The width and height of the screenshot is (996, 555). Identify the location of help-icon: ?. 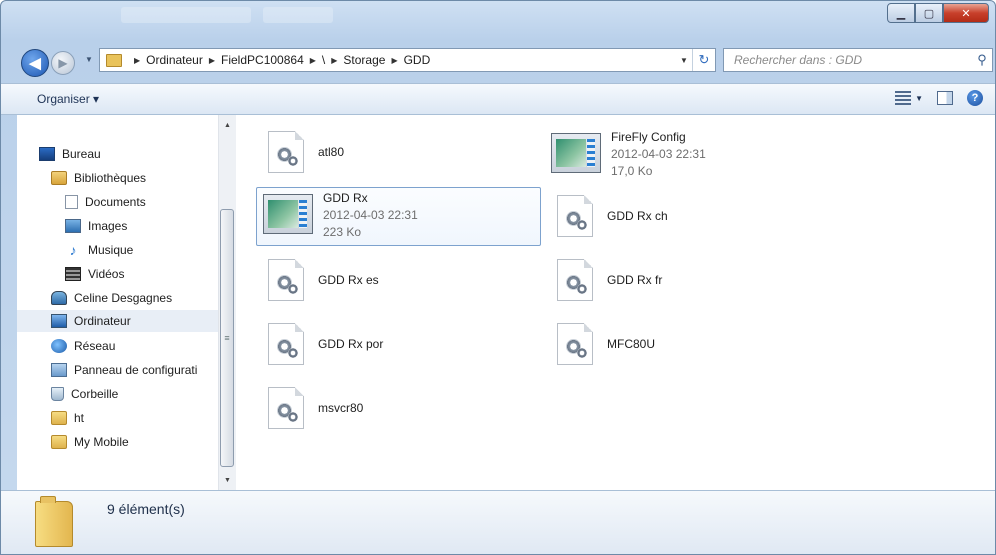
(975, 98).